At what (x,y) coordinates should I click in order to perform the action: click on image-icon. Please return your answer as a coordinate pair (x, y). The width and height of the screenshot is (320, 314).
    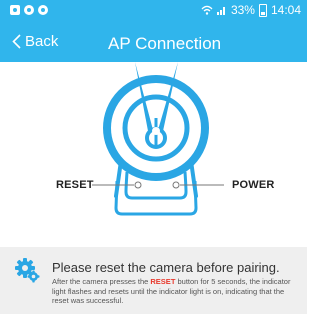
    Looking at the image, I should click on (15, 10).